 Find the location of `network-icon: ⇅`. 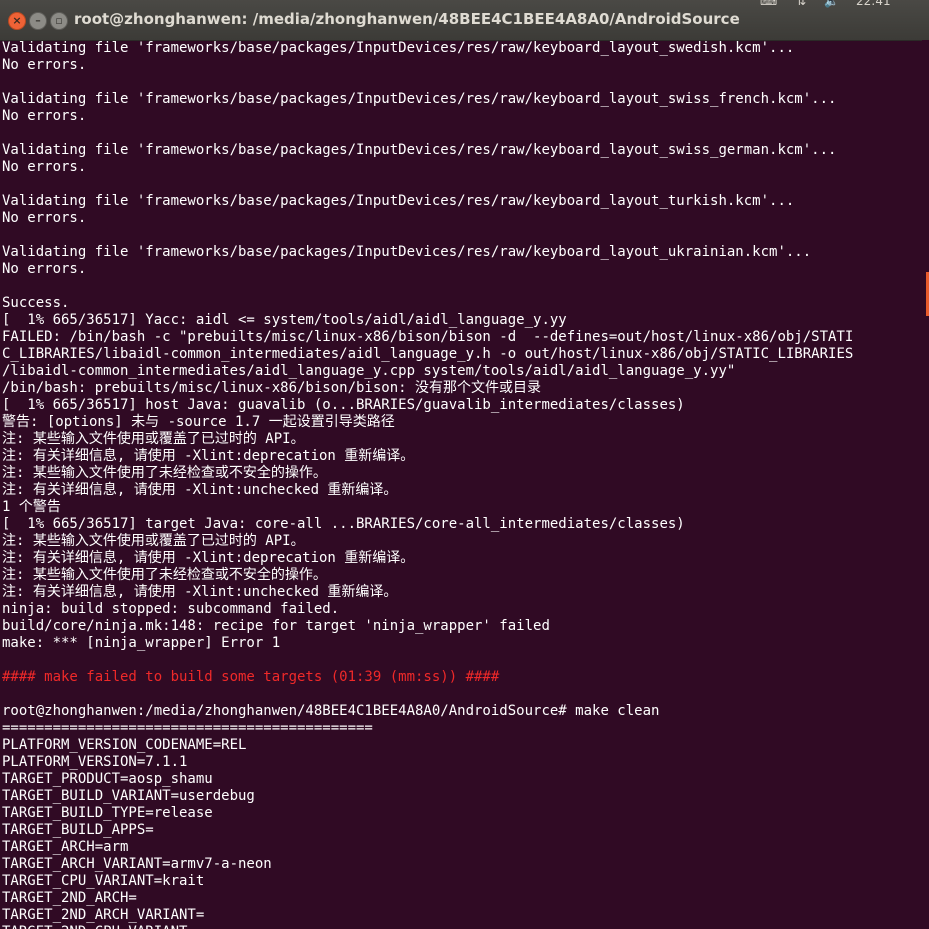

network-icon: ⇅ is located at coordinates (801, 4).